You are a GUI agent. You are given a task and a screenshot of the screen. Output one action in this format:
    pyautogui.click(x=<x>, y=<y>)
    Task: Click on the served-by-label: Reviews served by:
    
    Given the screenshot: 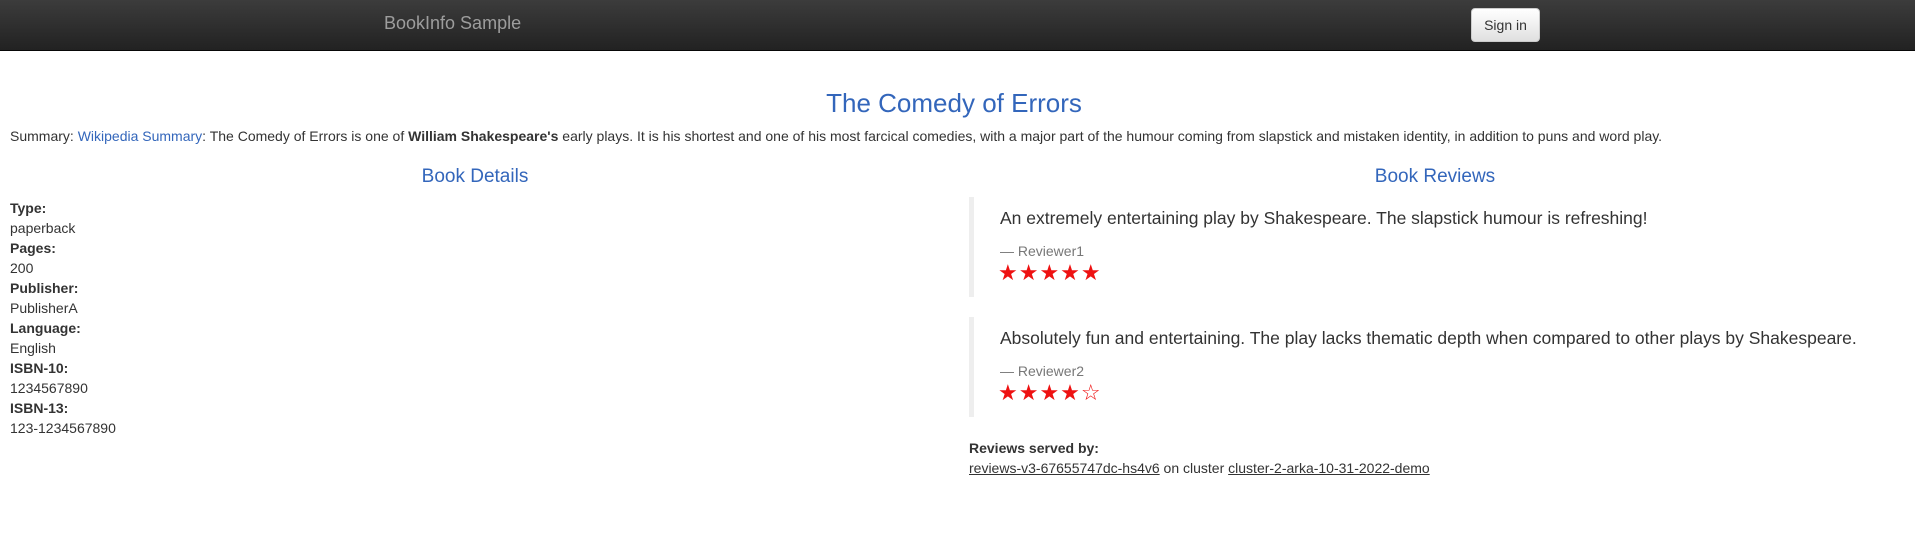 What is the action you would take?
    pyautogui.click(x=1034, y=448)
    